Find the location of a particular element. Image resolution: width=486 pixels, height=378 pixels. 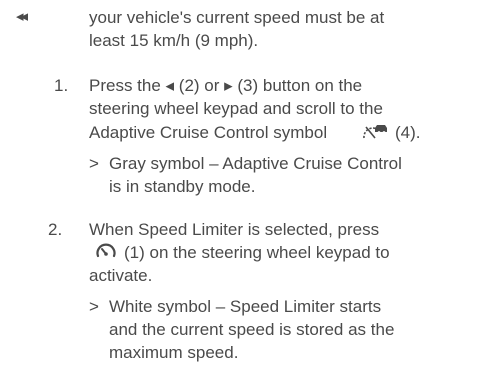

intro-line-1: your vehicle's current speed must be at is located at coordinates (237, 17).